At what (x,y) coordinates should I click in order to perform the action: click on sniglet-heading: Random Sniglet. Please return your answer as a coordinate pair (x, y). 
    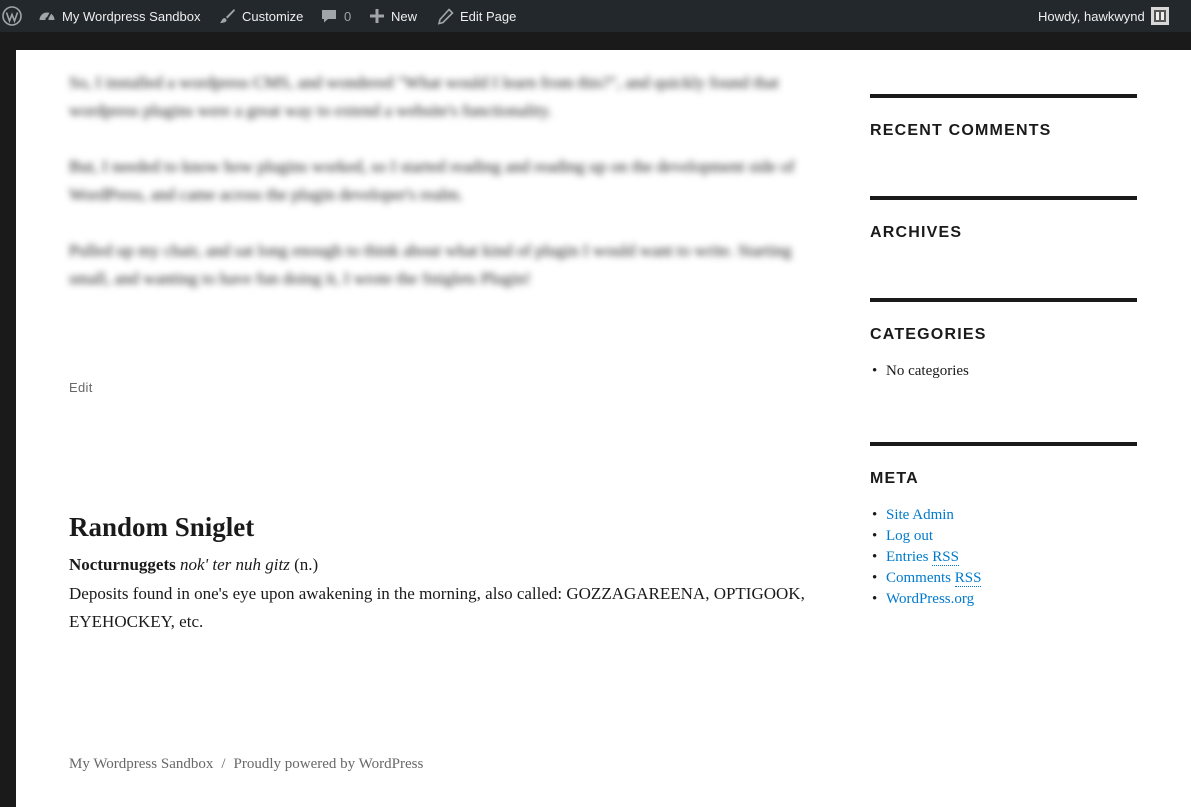
    Looking at the image, I should click on (162, 527).